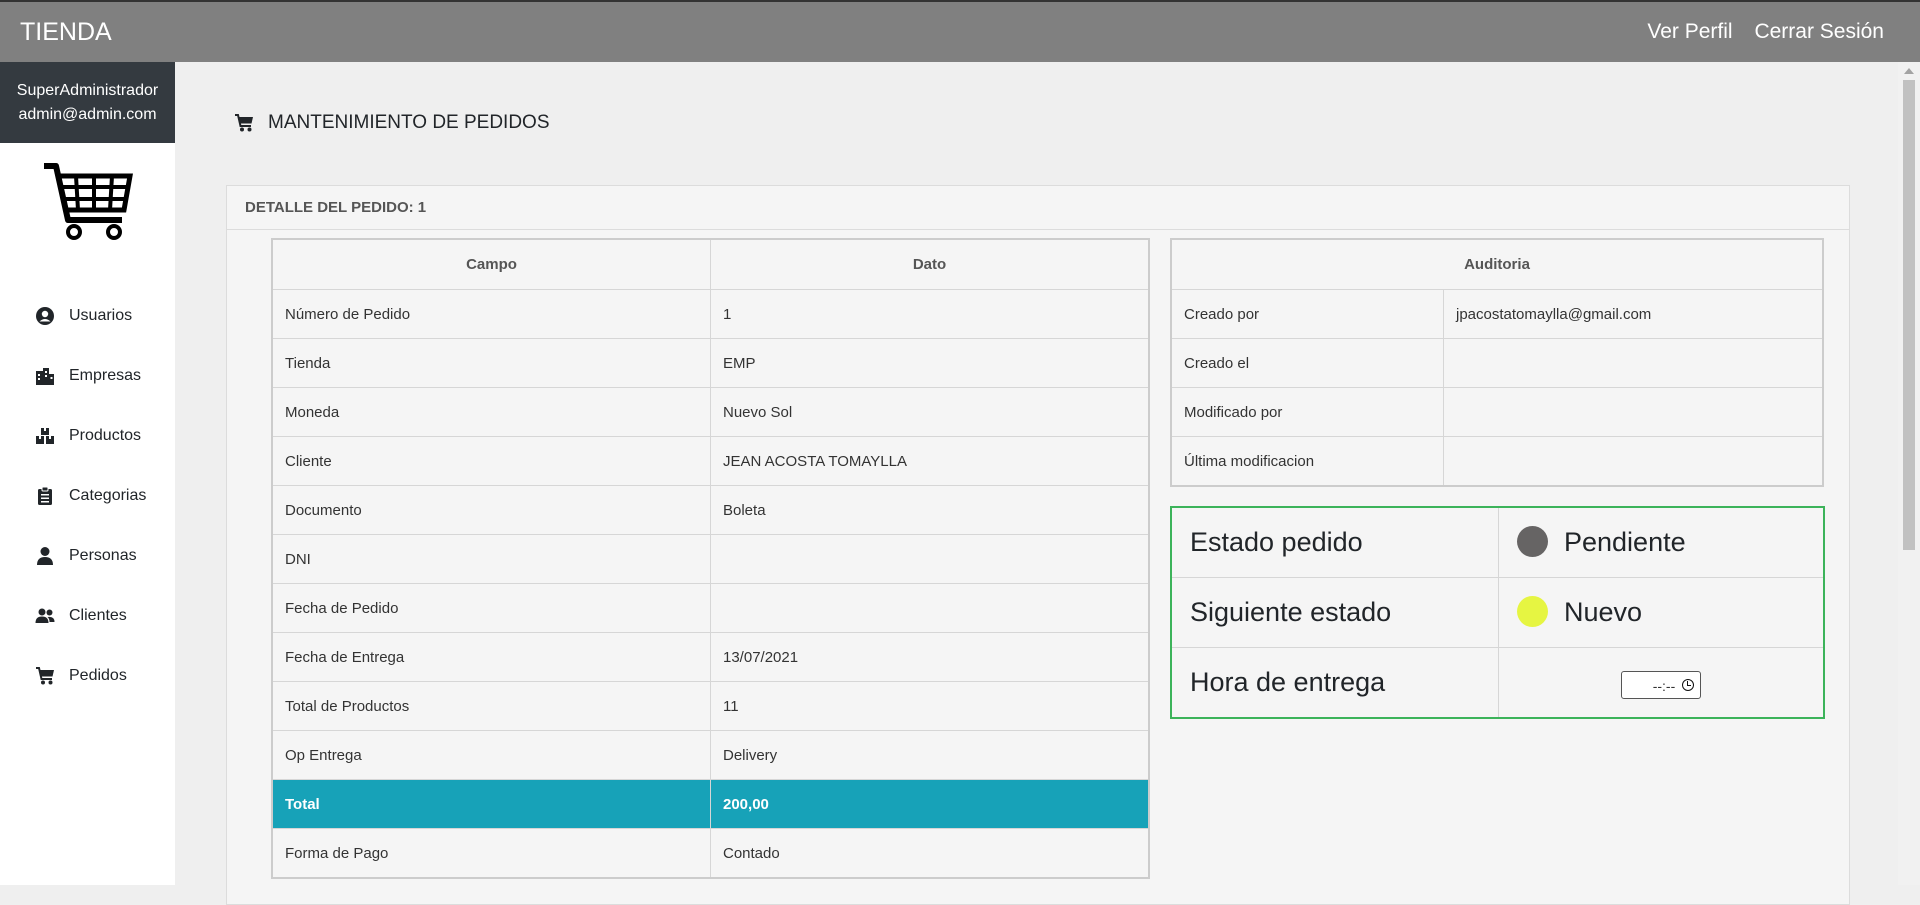 The height and width of the screenshot is (905, 1920). I want to click on sidebar-item-label: Empresas, so click(105, 375).